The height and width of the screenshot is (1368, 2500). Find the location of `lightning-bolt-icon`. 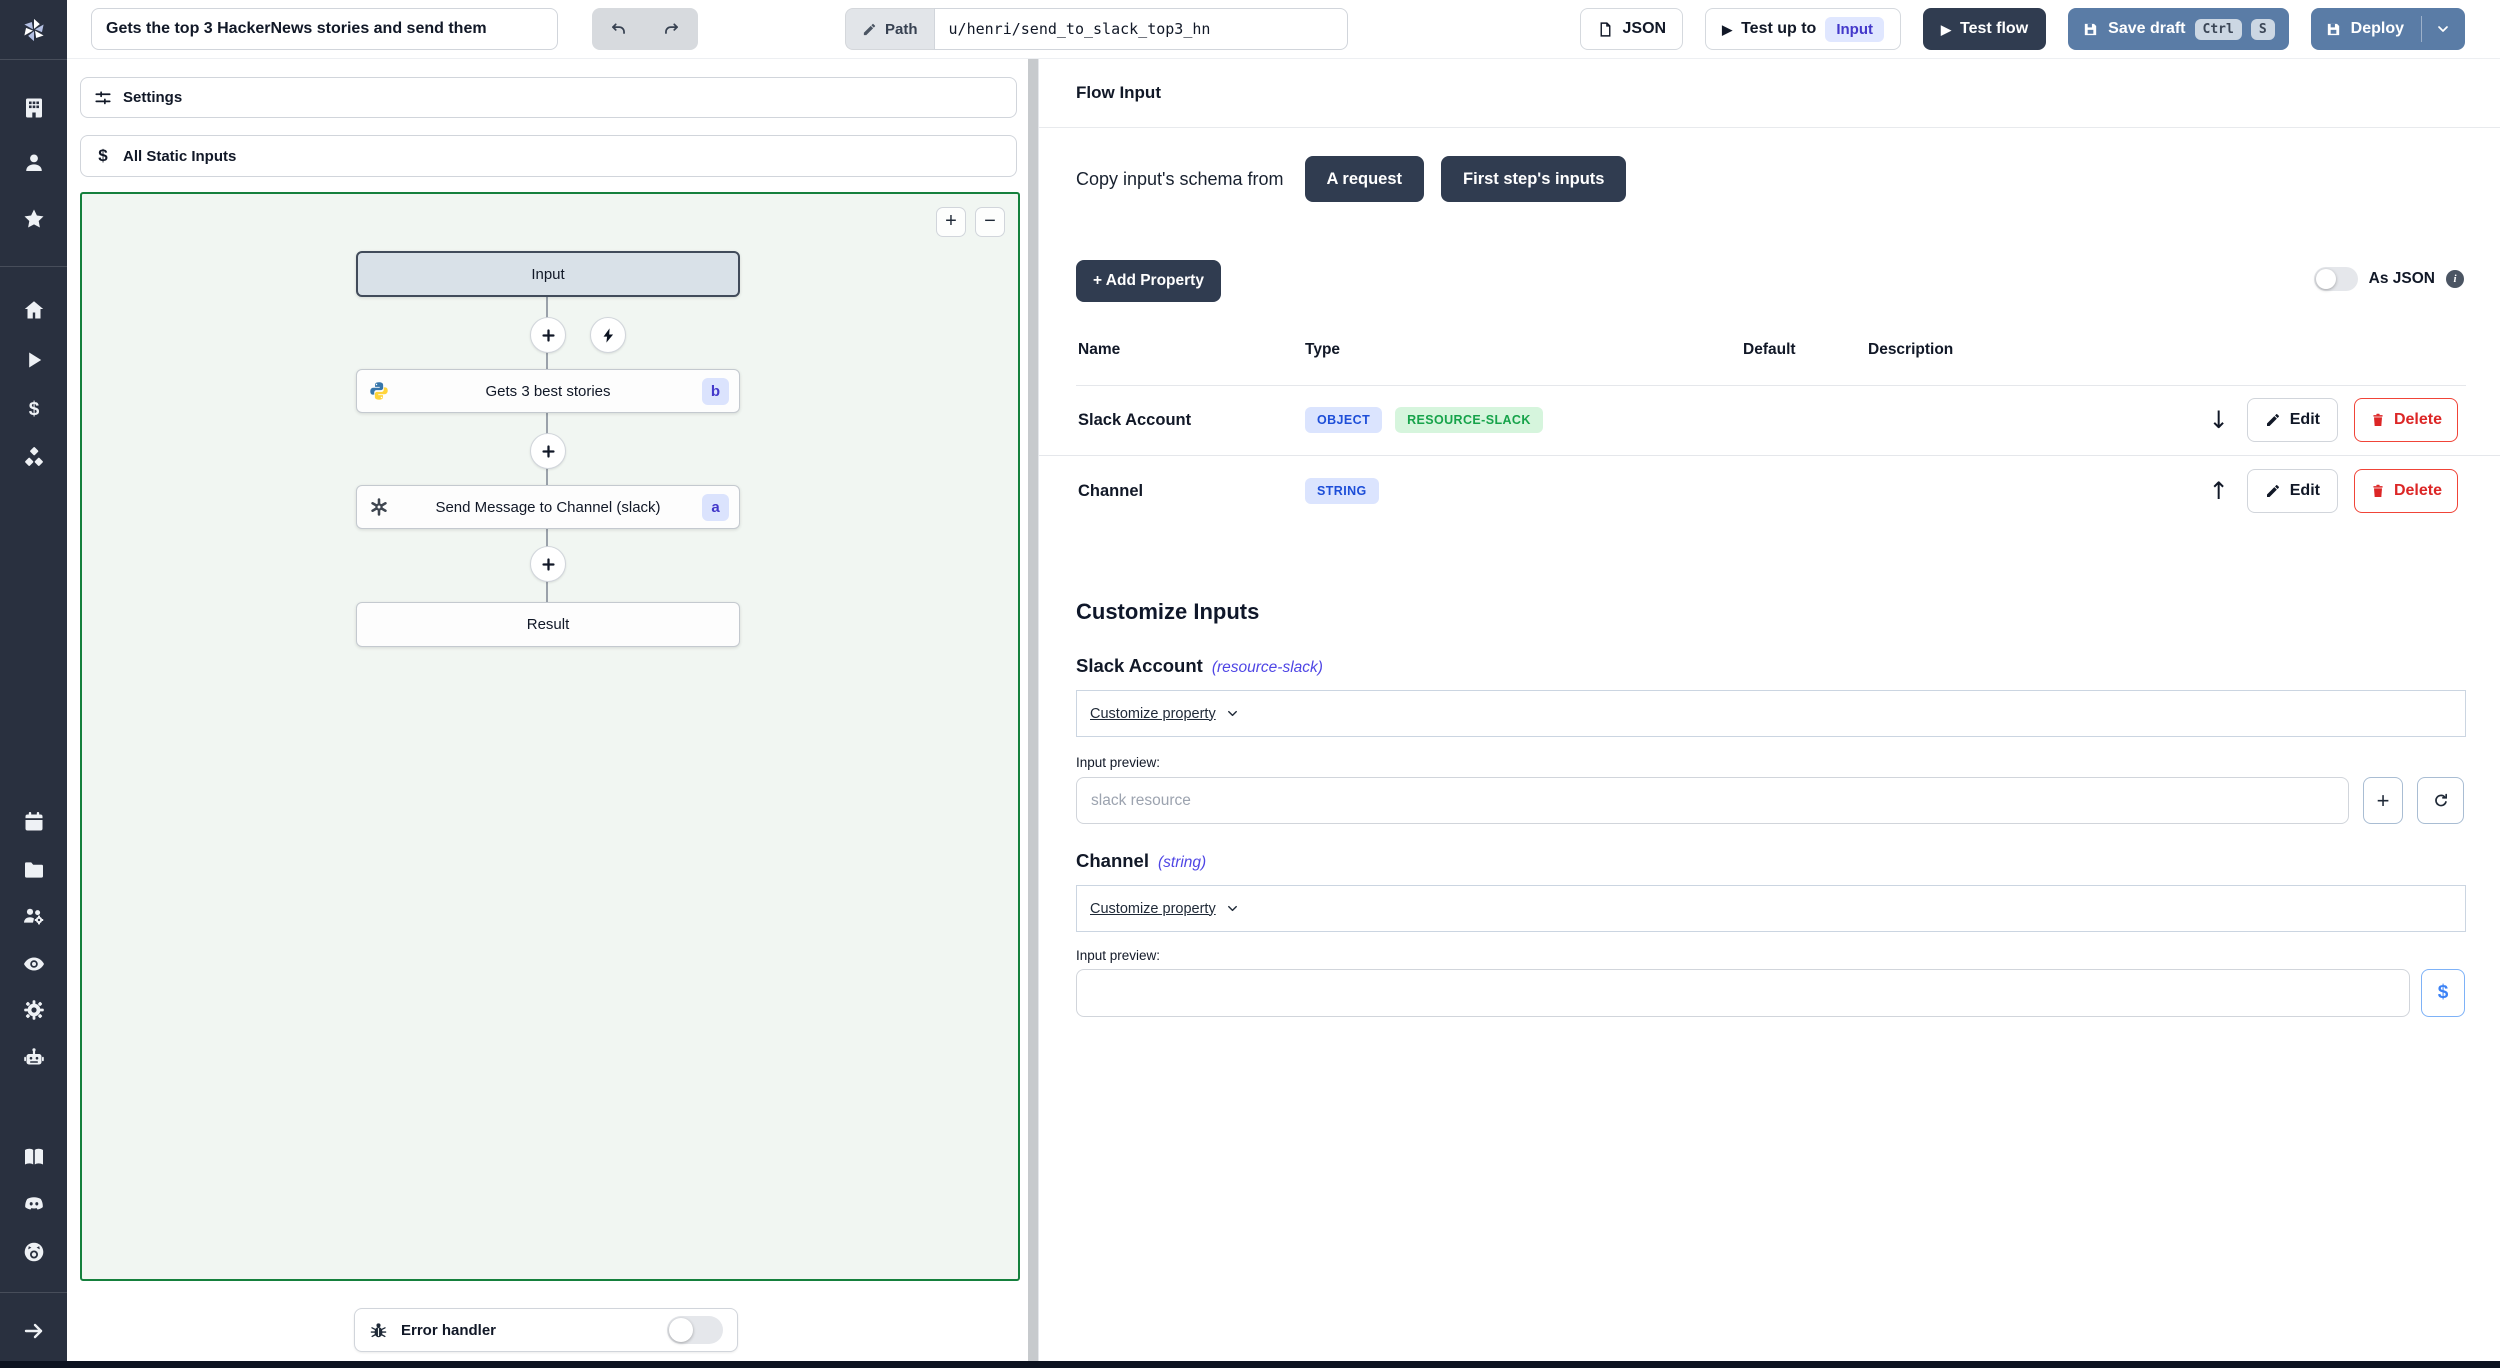

lightning-bolt-icon is located at coordinates (608, 335).